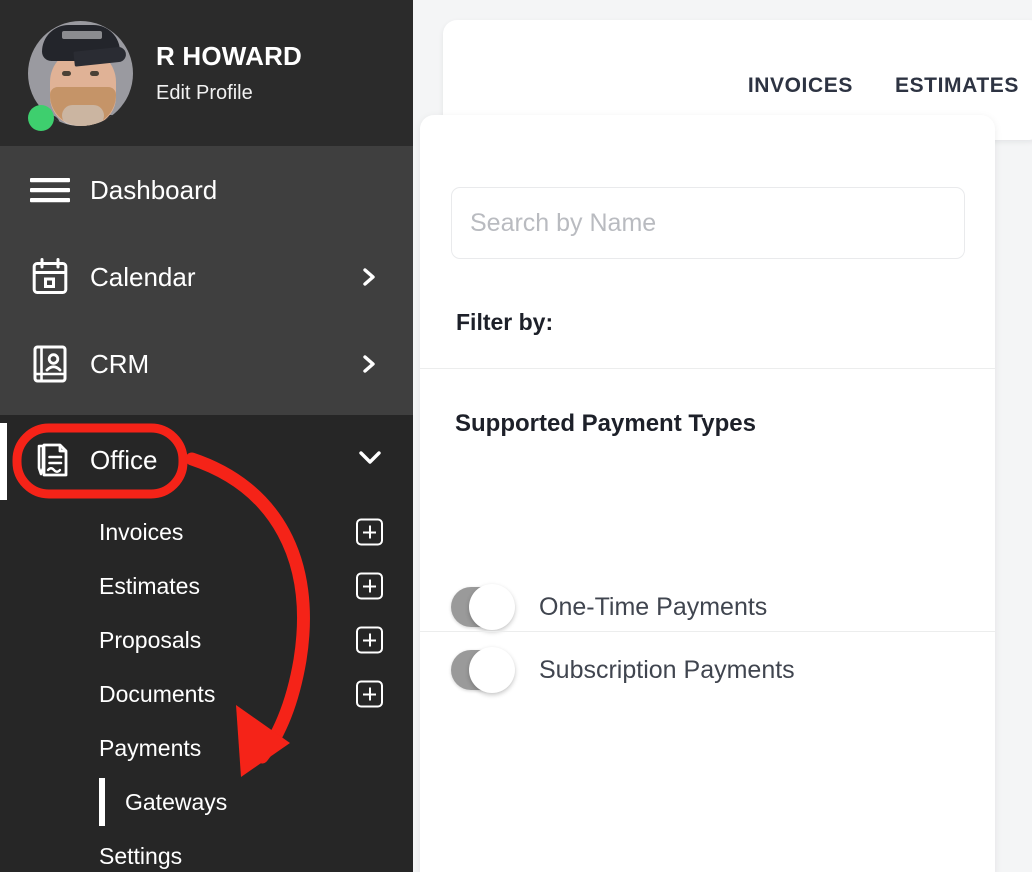  What do you see at coordinates (176, 801) in the screenshot?
I see `sidebar-subitem-label: Gateways` at bounding box center [176, 801].